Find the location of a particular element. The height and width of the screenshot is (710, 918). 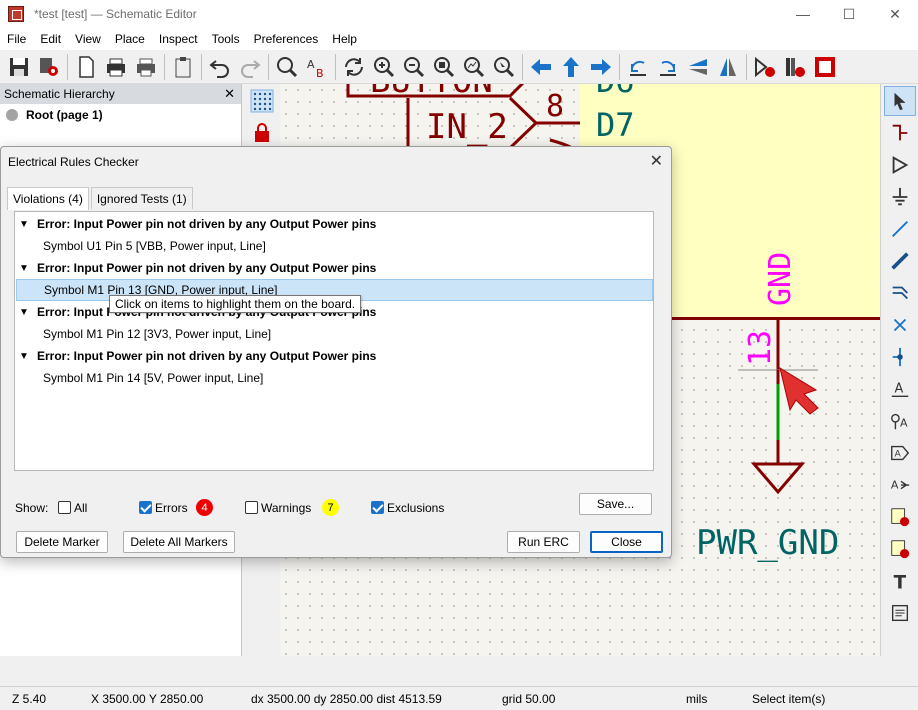

global-label-icon: A is located at coordinates (900, 421).